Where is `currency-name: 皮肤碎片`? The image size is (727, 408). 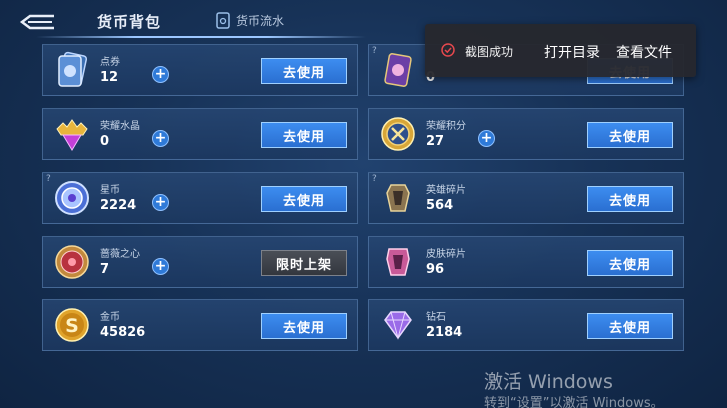
currency-name: 皮肤碎片 is located at coordinates (446, 254).